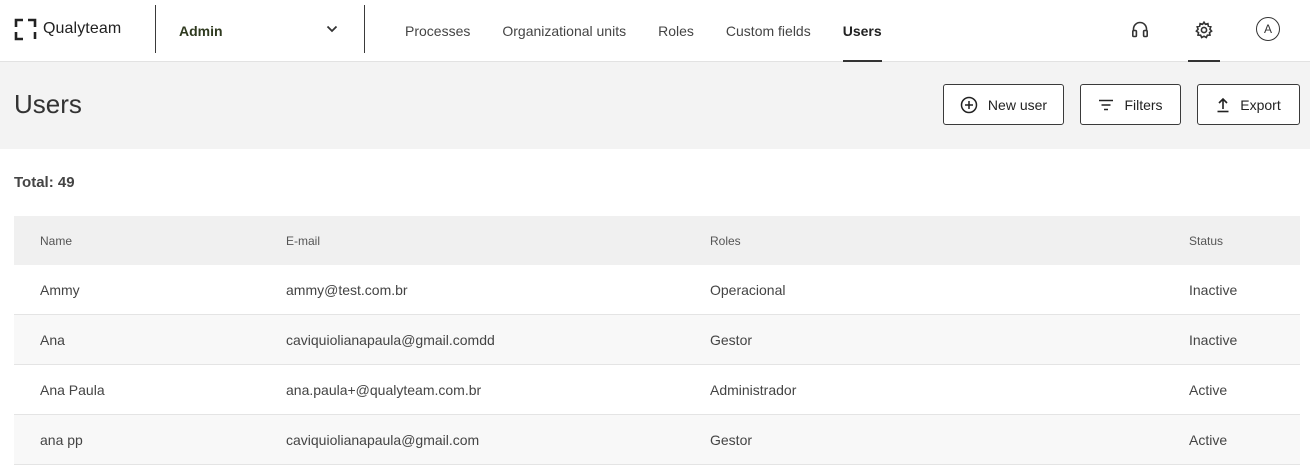  I want to click on nav-item-roles: Roles, so click(676, 31).